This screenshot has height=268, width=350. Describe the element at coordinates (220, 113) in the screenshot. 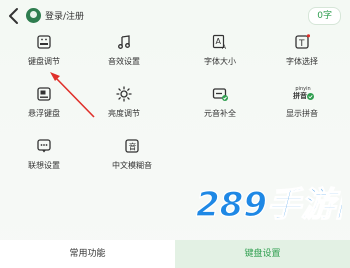

I see `item-label: 元音补全` at that location.